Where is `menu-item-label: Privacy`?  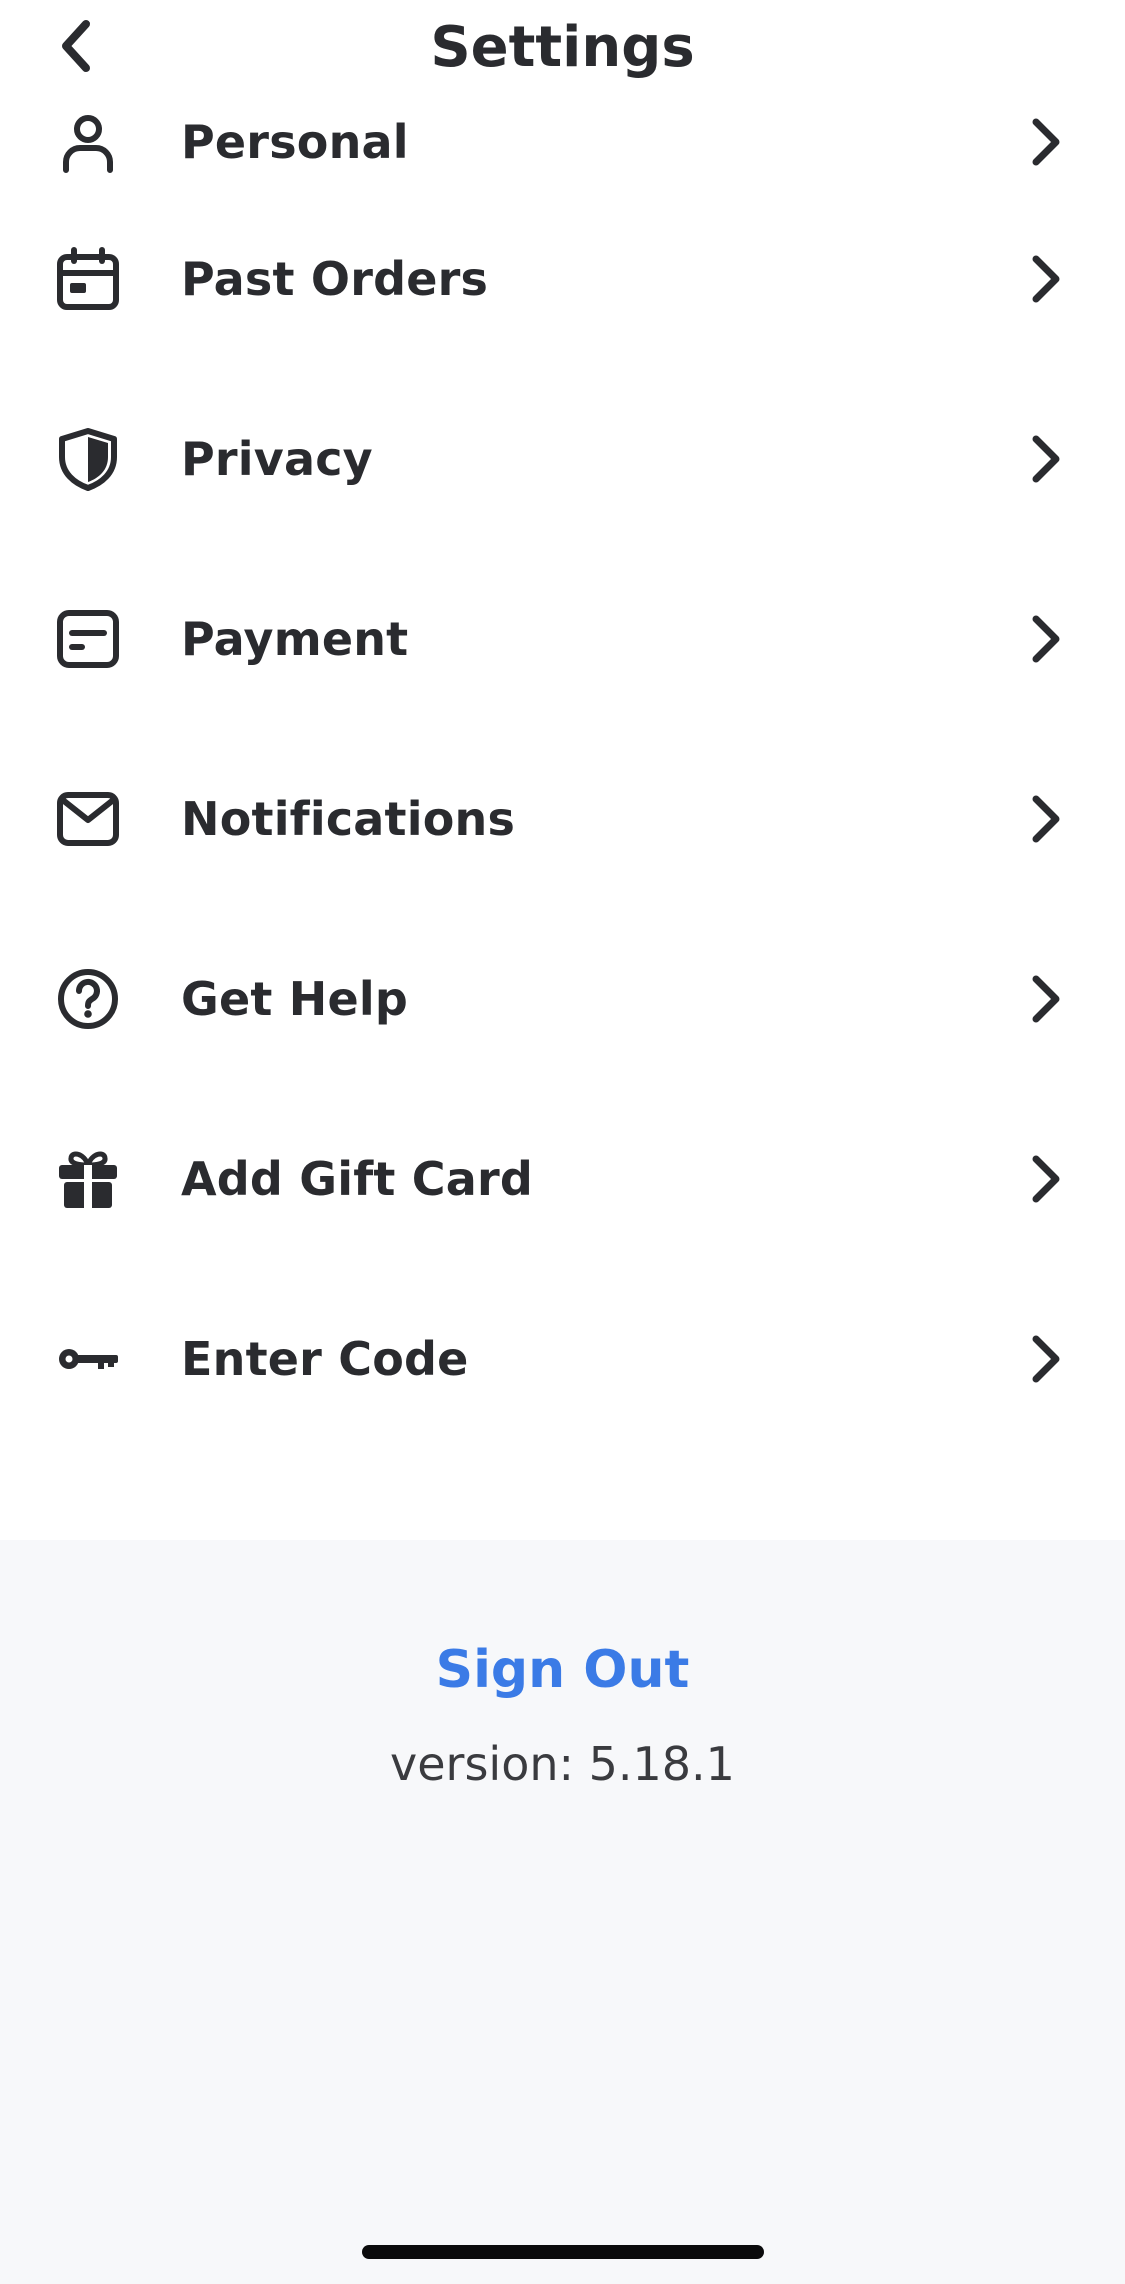 menu-item-label: Privacy is located at coordinates (277, 459).